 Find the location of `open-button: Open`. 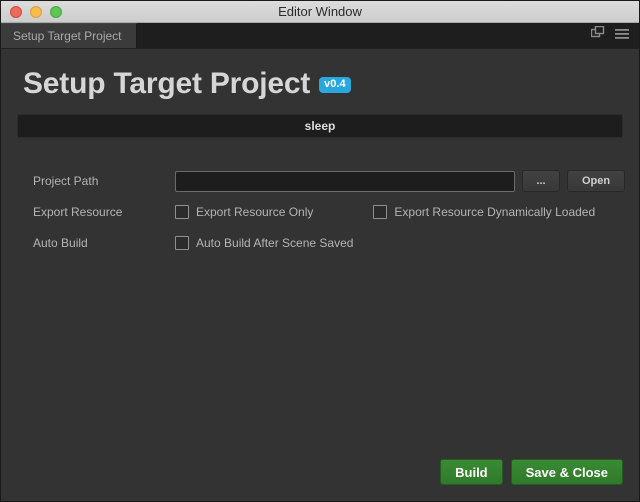

open-button: Open is located at coordinates (596, 181).